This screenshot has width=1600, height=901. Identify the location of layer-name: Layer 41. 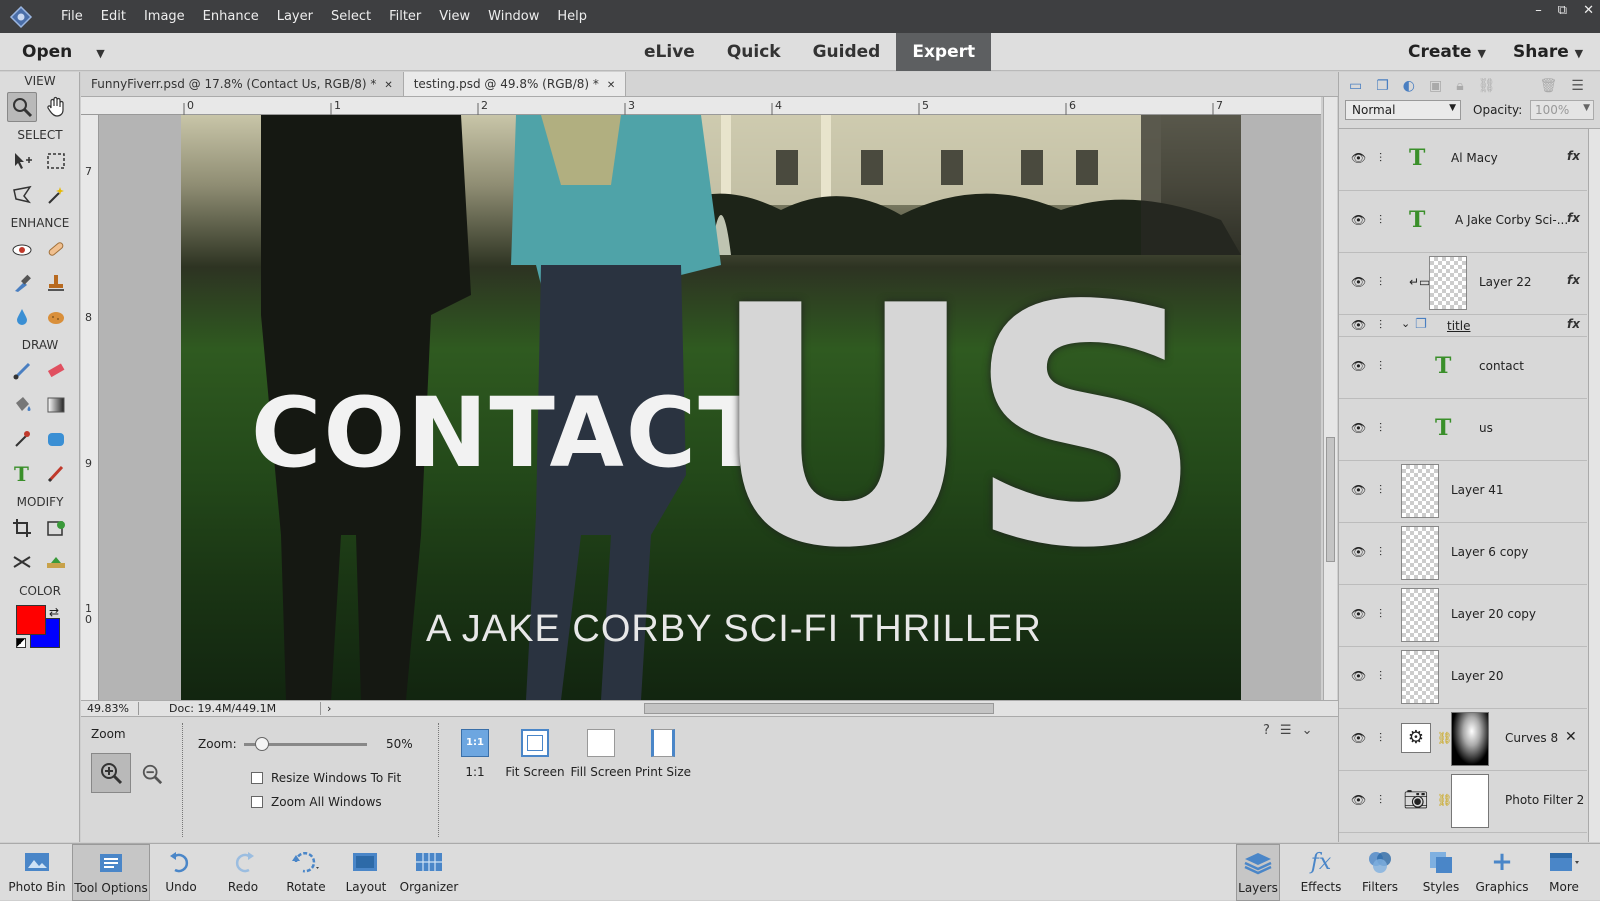
(1477, 490).